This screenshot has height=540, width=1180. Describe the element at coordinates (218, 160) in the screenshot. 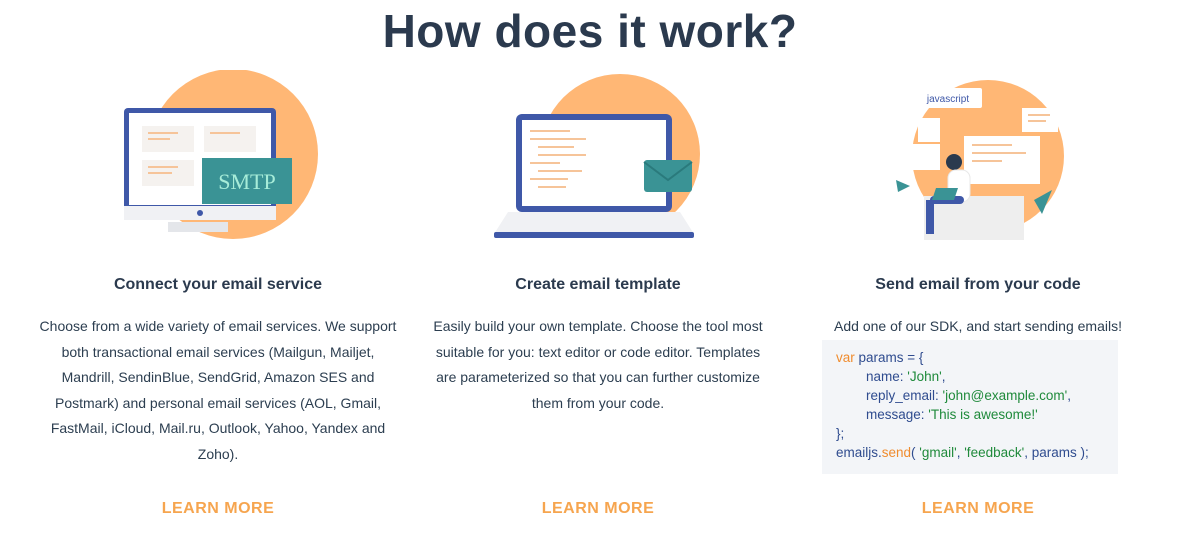

I see `monitor-smtp-illustration: SMTP` at that location.